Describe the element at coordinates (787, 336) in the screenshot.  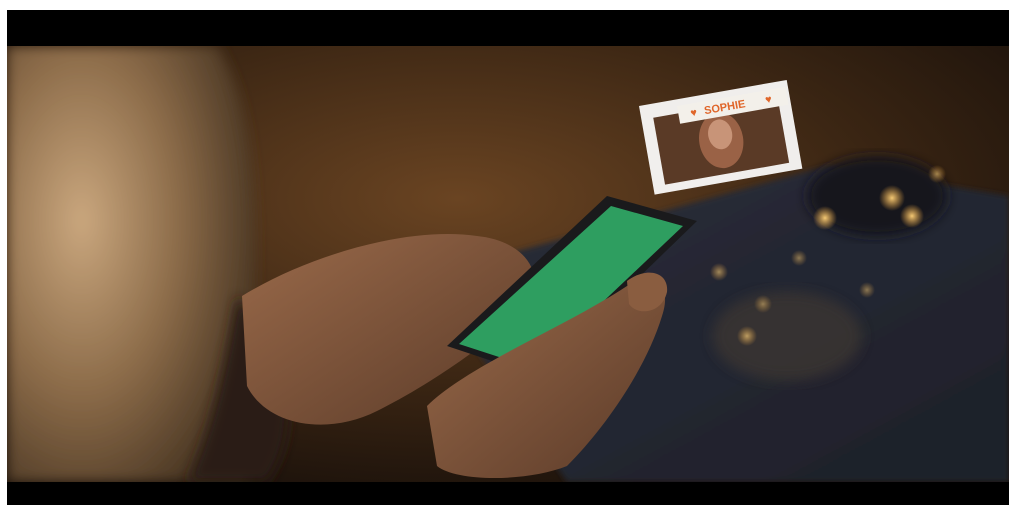
I see `glass-ashtray` at that location.